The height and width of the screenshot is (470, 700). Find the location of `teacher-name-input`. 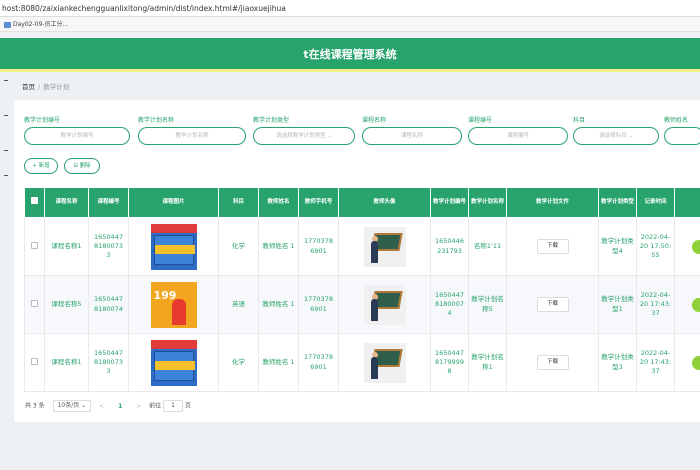

teacher-name-input is located at coordinates (682, 136).